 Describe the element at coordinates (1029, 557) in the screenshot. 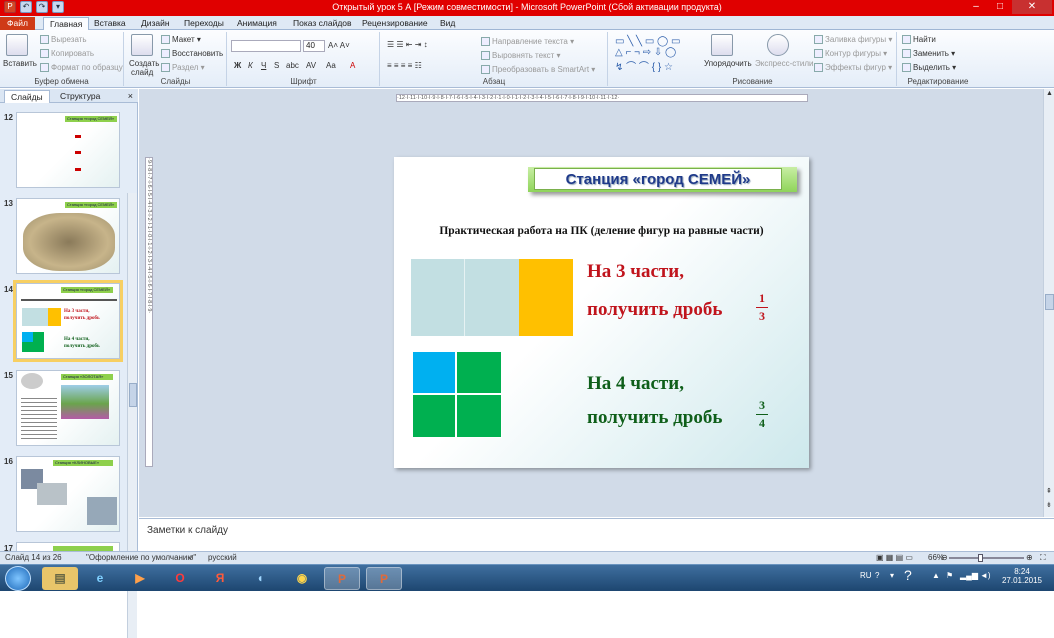

I see `zoom-in-icon: ⊕` at that location.